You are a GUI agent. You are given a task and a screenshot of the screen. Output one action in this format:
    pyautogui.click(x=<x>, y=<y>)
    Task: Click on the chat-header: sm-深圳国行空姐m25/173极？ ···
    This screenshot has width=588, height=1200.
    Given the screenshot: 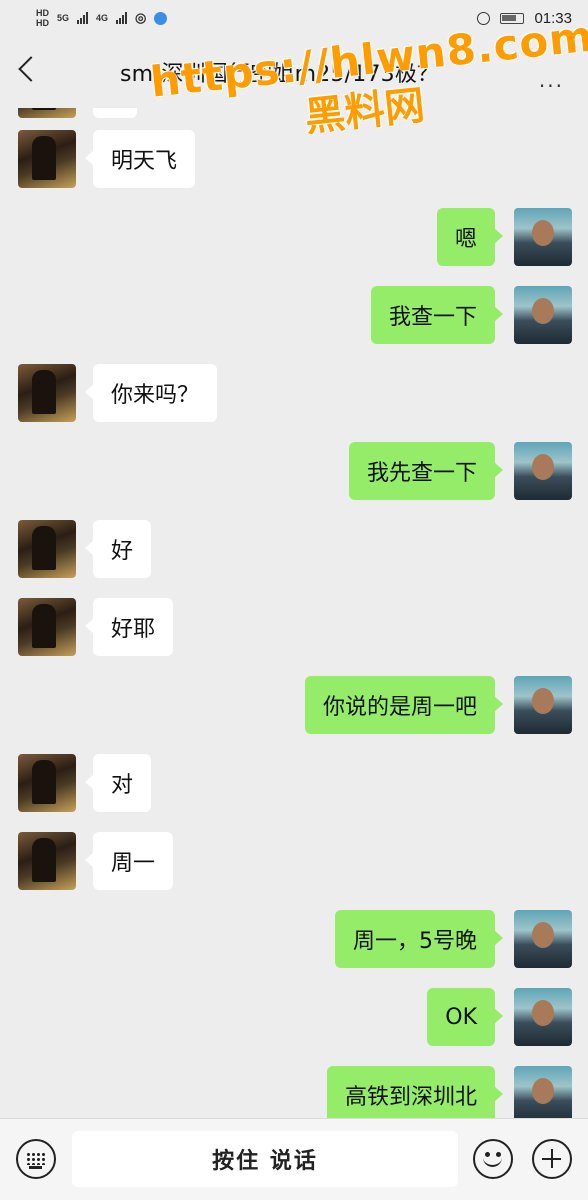 What is the action you would take?
    pyautogui.click(x=294, y=72)
    